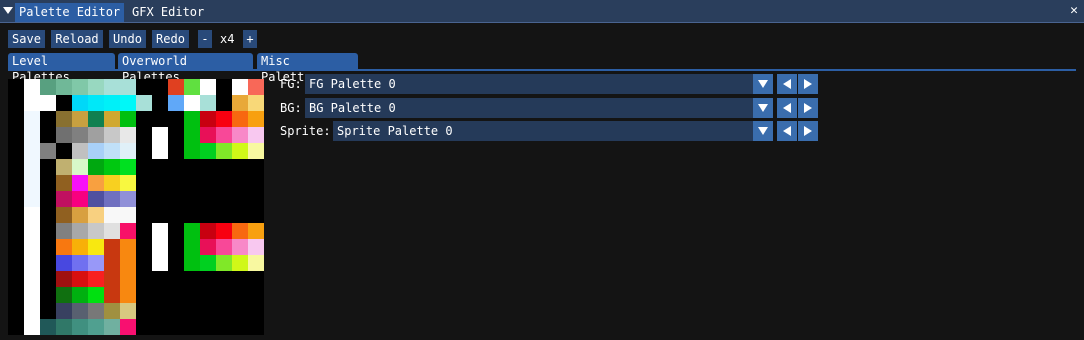 The image size is (1084, 340). I want to click on fg-palette-select: FG Palette 0, so click(539, 84).